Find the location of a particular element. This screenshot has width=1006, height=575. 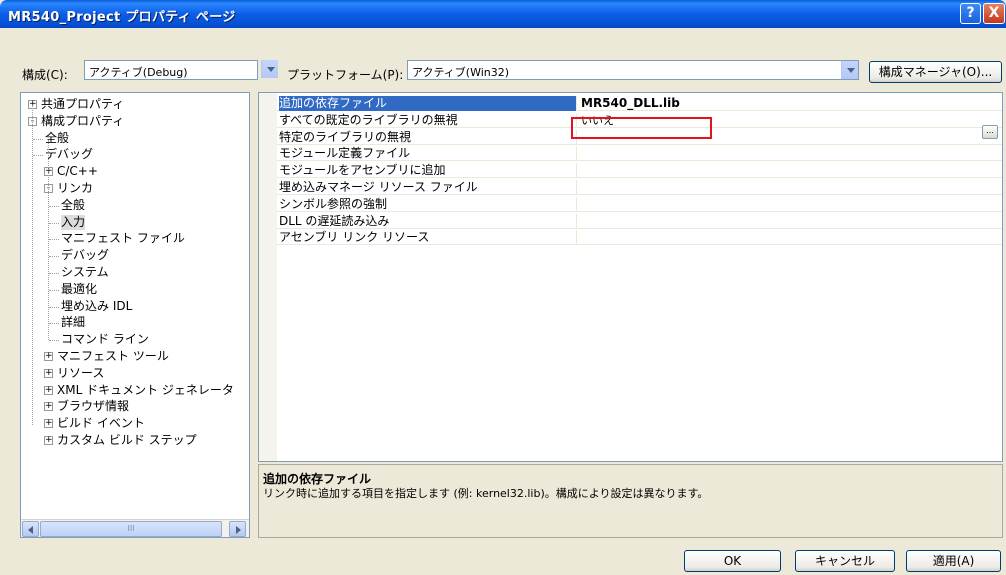

configuration-dropdown-button is located at coordinates (269, 70).